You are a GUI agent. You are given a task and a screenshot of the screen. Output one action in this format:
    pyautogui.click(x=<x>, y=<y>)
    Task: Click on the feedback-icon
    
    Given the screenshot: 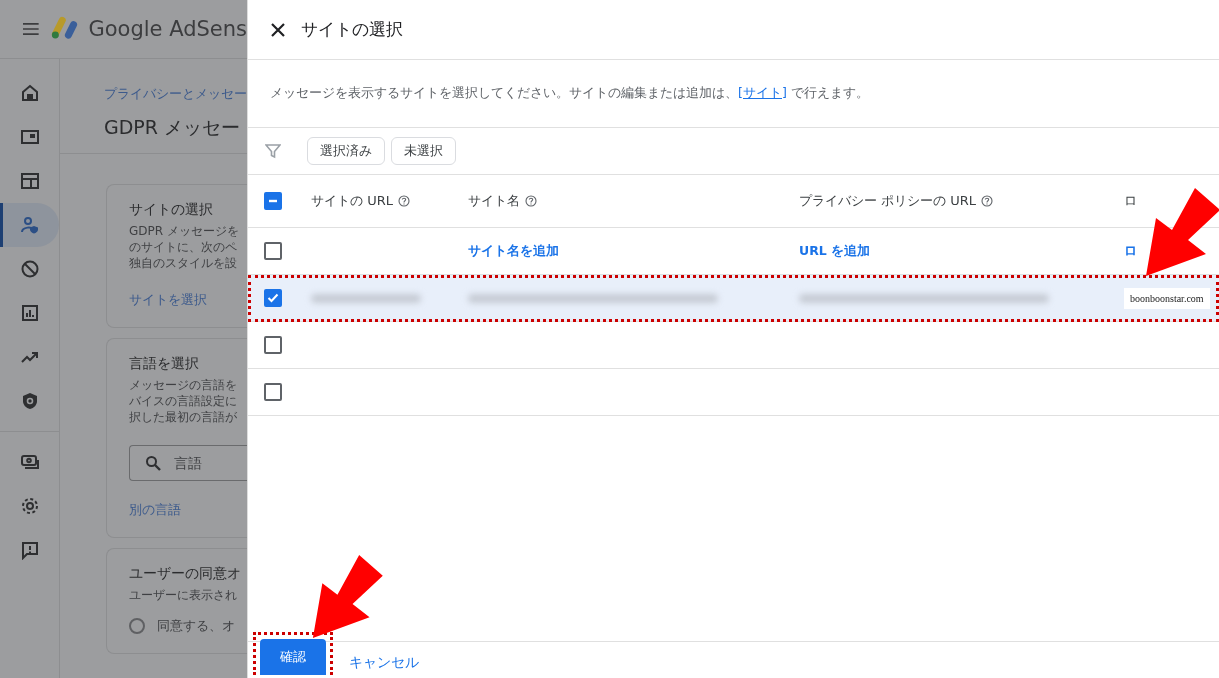 What is the action you would take?
    pyautogui.click(x=30, y=550)
    